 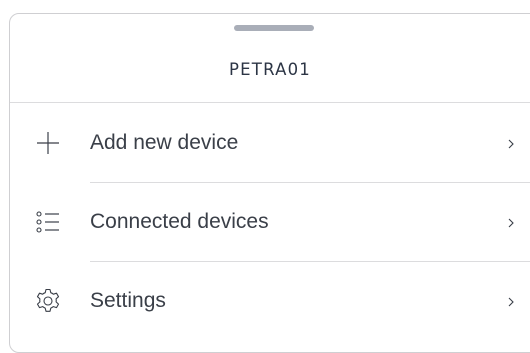 I want to click on connected-devices-label: Connected devices, so click(x=179, y=221).